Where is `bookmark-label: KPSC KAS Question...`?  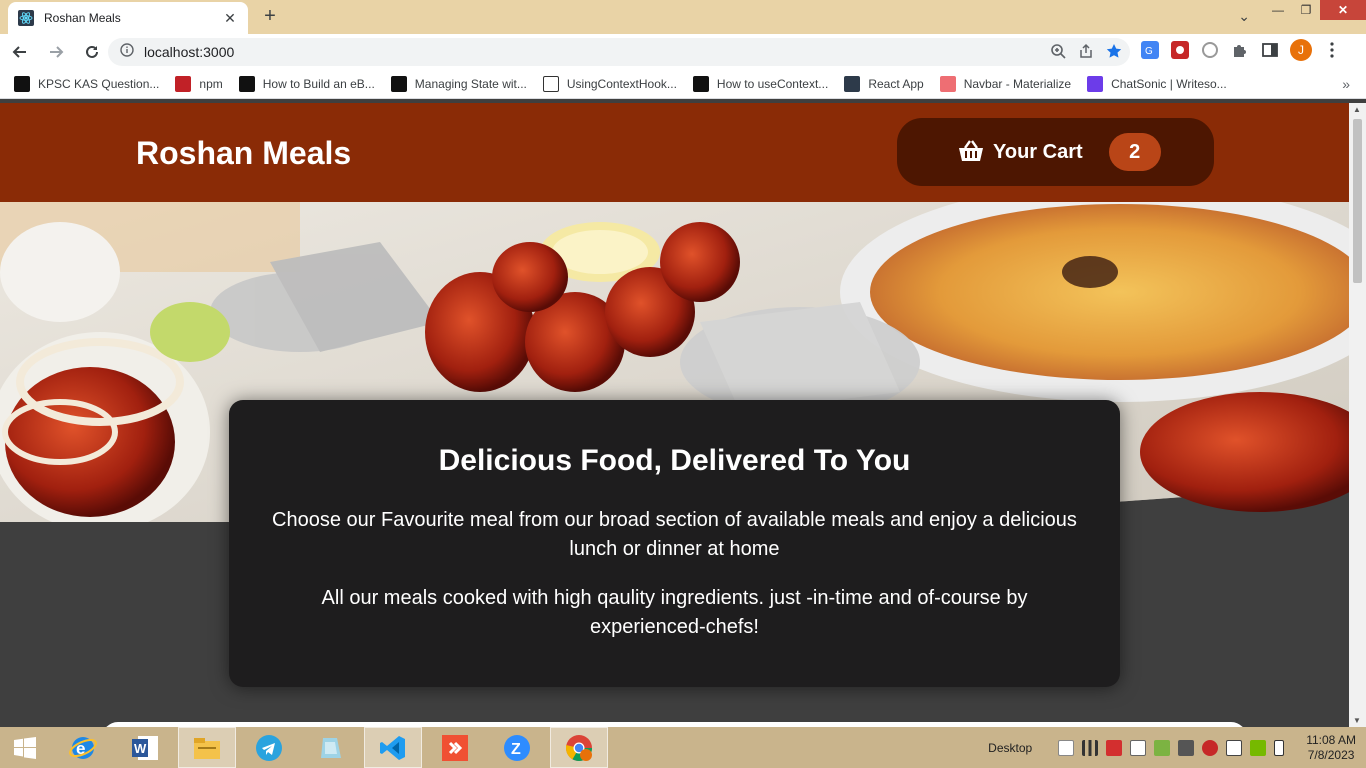 bookmark-label: KPSC KAS Question... is located at coordinates (99, 84).